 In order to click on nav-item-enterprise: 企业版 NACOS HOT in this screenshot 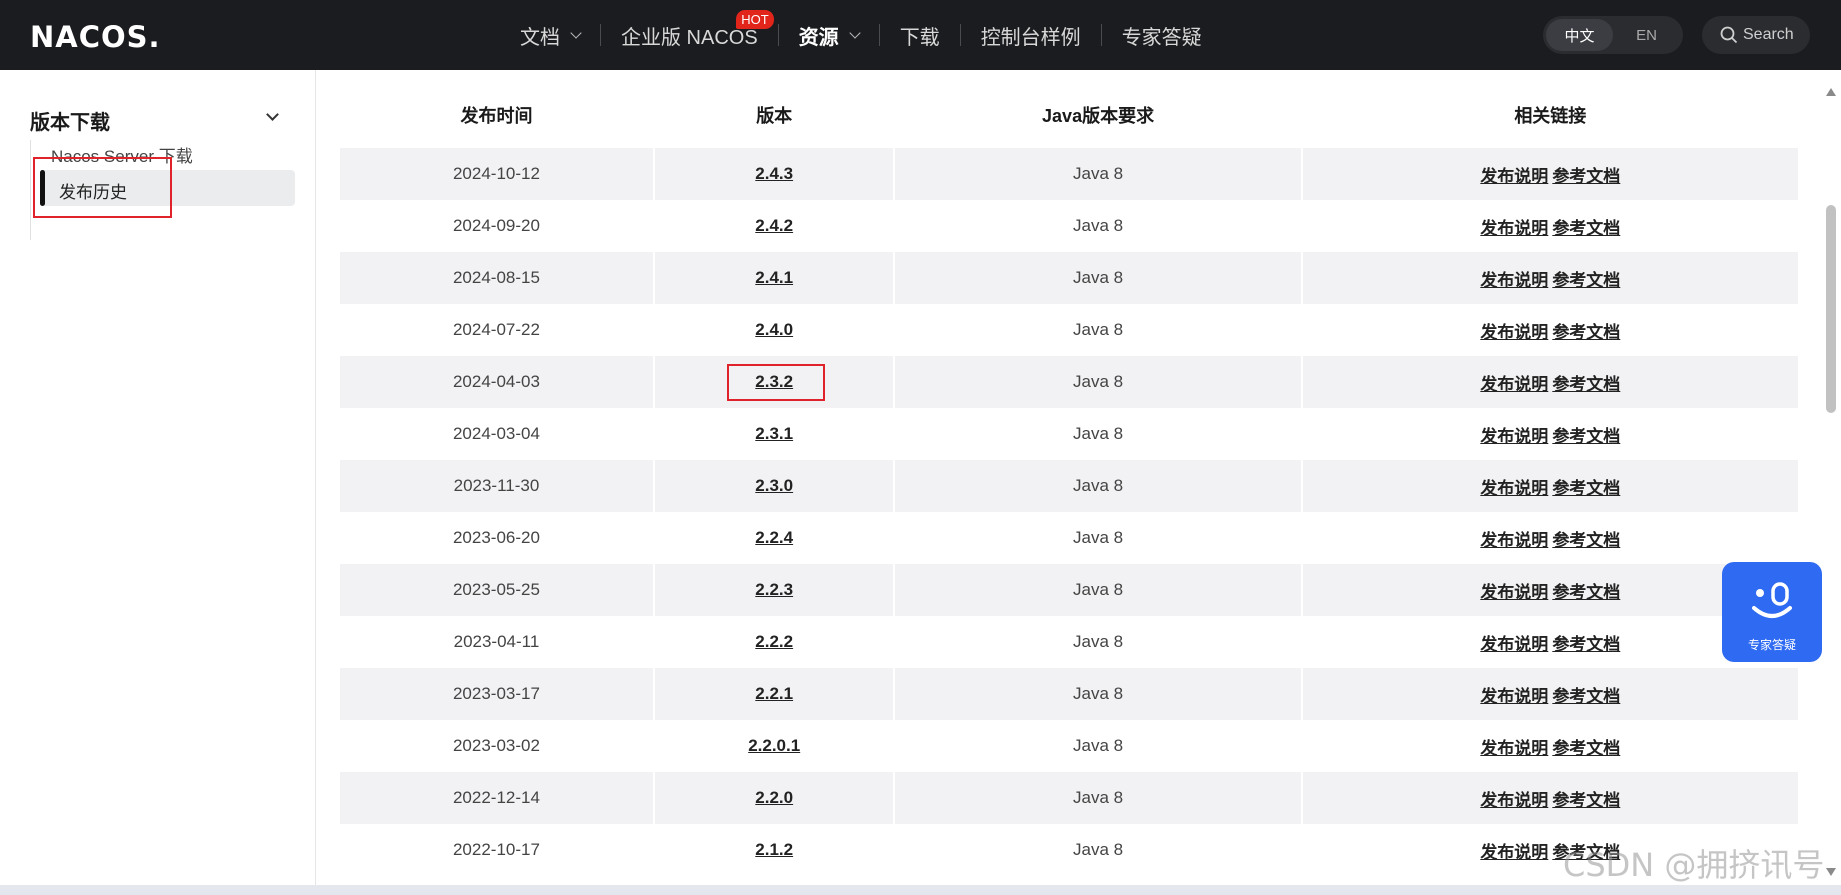, I will do `click(689, 35)`.